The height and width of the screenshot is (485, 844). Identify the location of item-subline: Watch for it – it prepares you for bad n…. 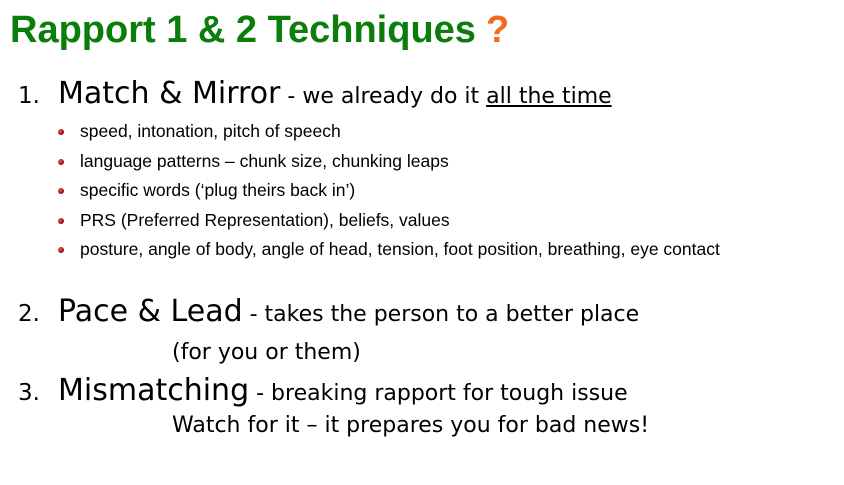
(411, 425).